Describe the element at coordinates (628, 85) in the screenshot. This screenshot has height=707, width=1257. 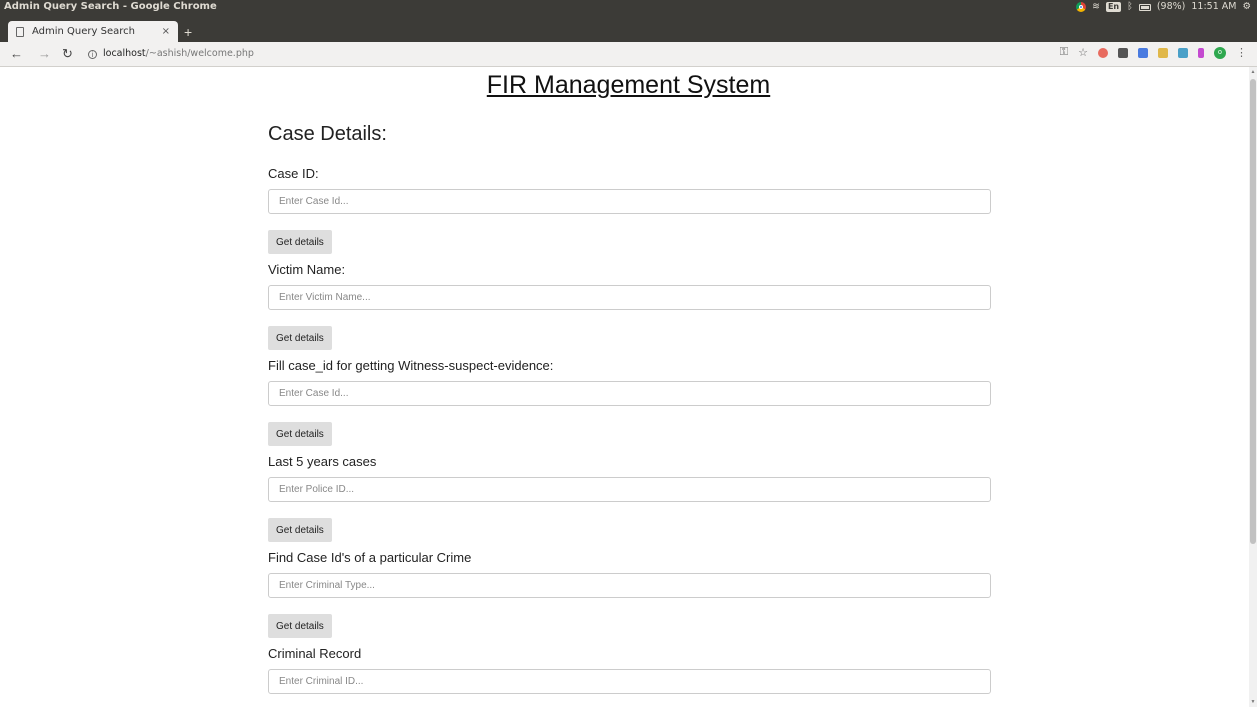
I see `page-title: FIR Management System` at that location.